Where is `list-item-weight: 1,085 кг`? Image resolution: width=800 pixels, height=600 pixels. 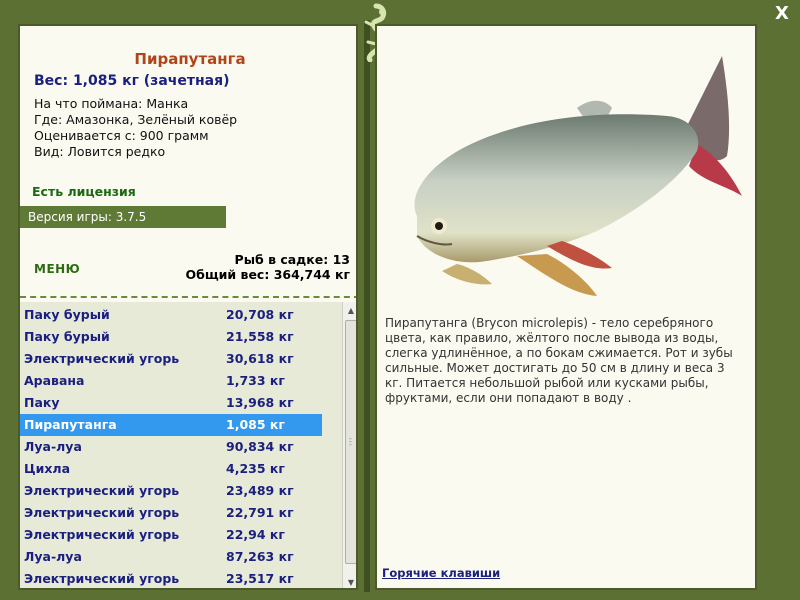 list-item-weight: 1,085 кг is located at coordinates (255, 424).